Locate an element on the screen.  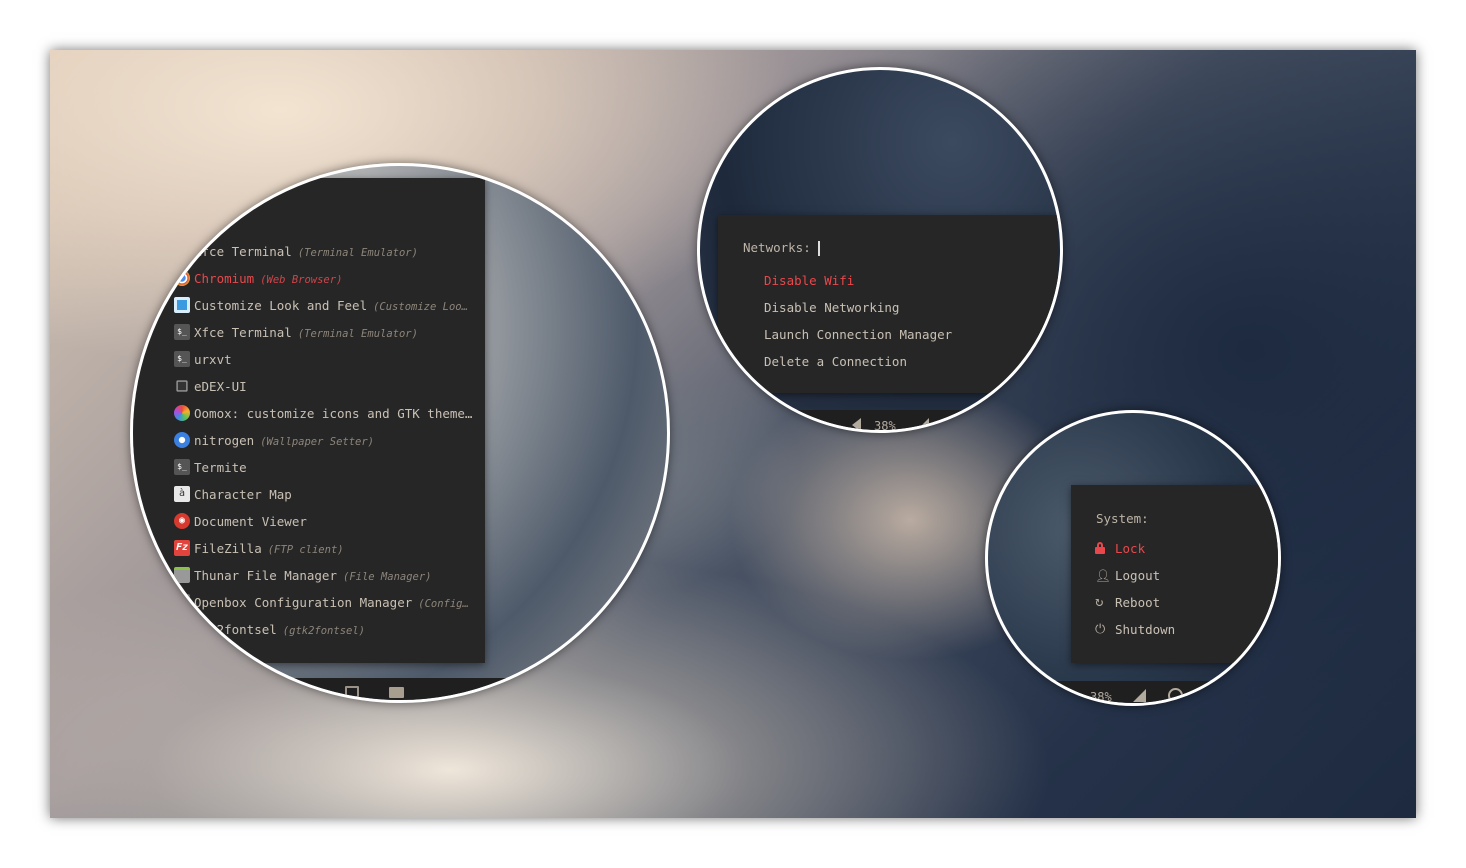
app-description: (Web Browser) is located at coordinates (301, 280).